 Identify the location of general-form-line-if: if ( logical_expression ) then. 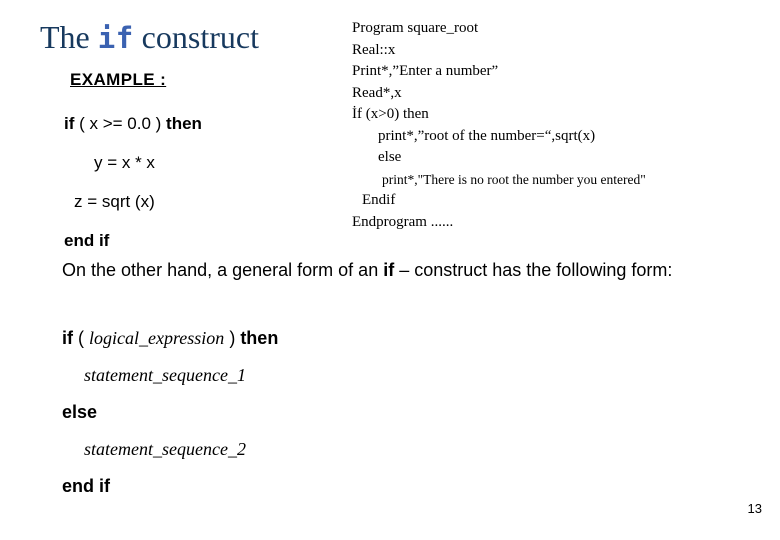
(272, 338).